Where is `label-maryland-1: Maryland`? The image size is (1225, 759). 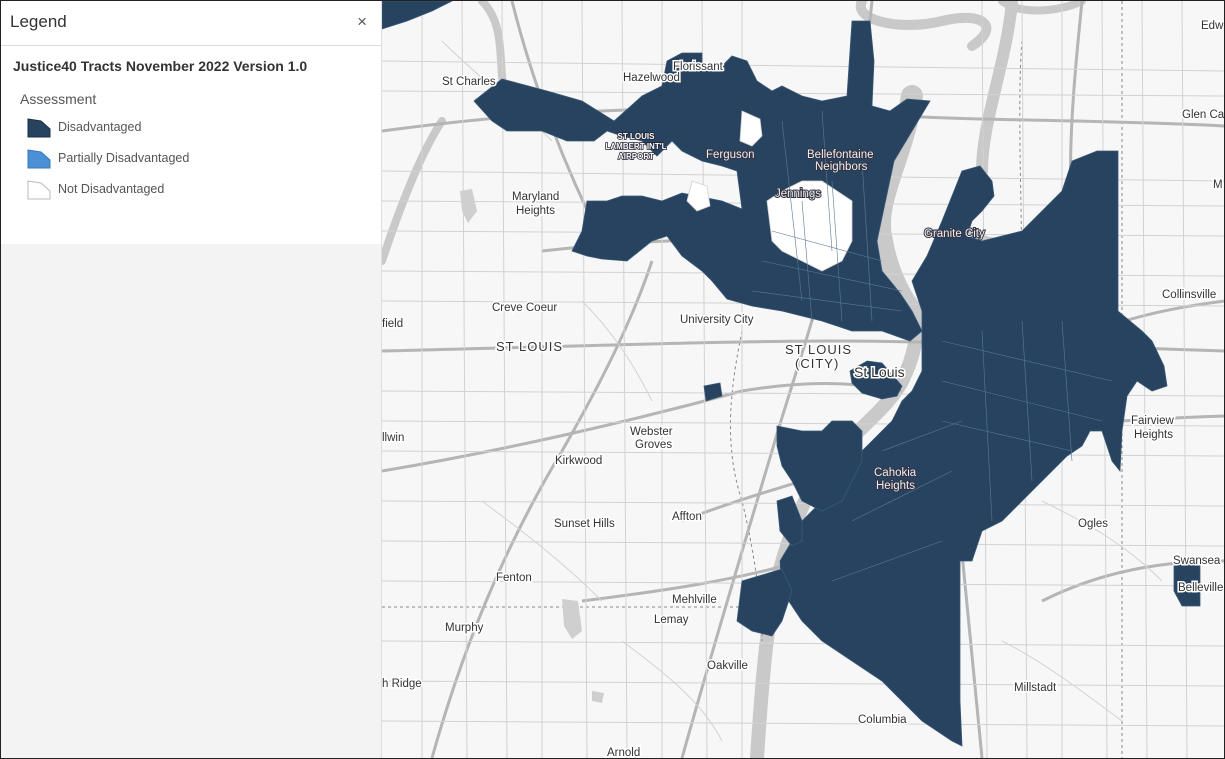
label-maryland-1: Maryland is located at coordinates (535, 197).